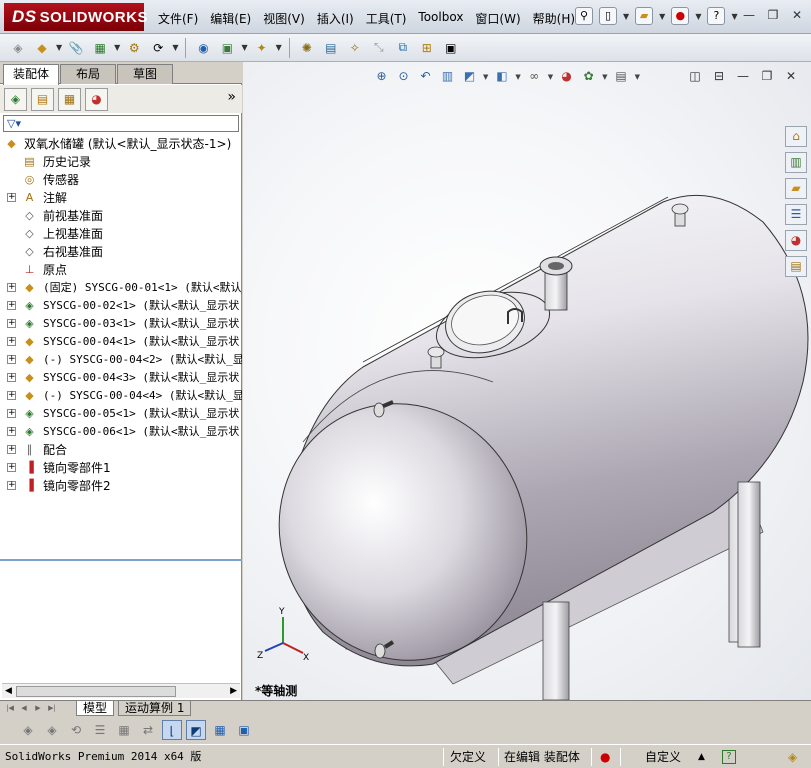 Image resolution: width=811 pixels, height=768 pixels. What do you see at coordinates (121, 198) in the screenshot?
I see `tree-item: + A 注解` at bounding box center [121, 198].